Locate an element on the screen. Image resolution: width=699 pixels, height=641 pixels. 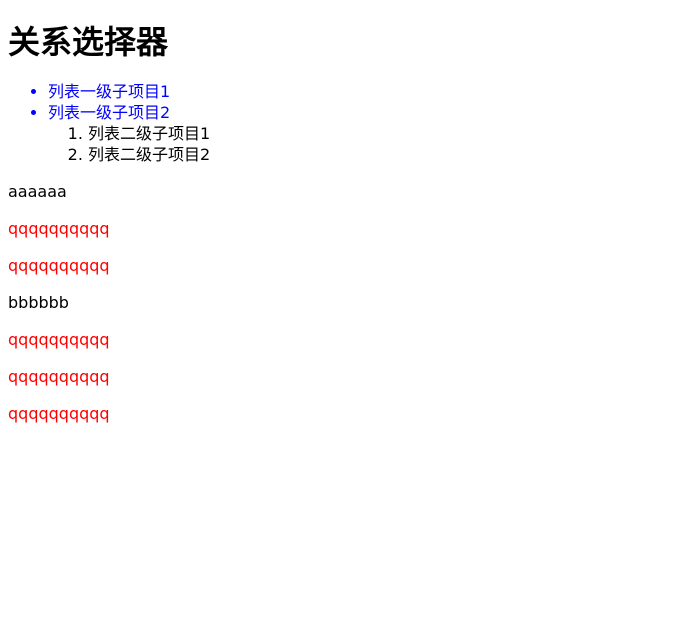
second-level-list: 列表二级子项目1 列表二级子项目2 is located at coordinates (369, 144).